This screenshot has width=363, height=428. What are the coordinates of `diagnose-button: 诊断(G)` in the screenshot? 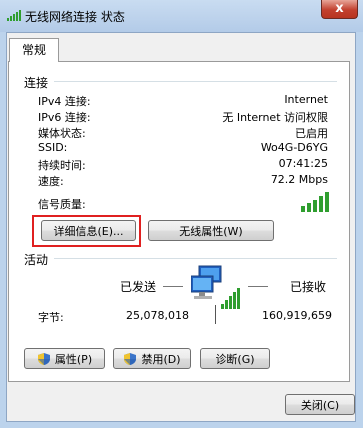 It's located at (235, 358).